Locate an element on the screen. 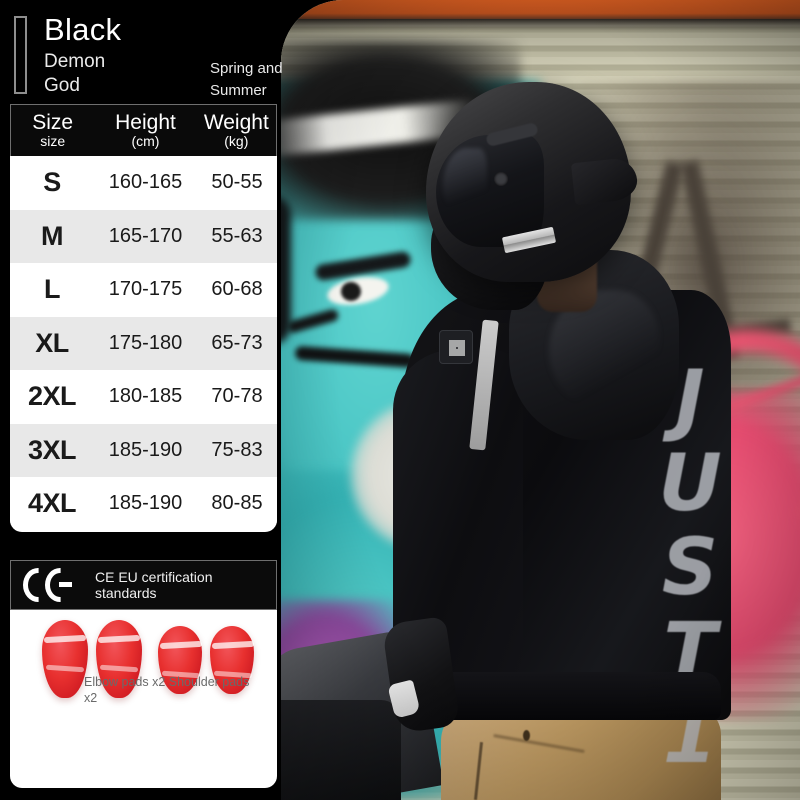  cell-weight: 60-68 is located at coordinates (237, 289).